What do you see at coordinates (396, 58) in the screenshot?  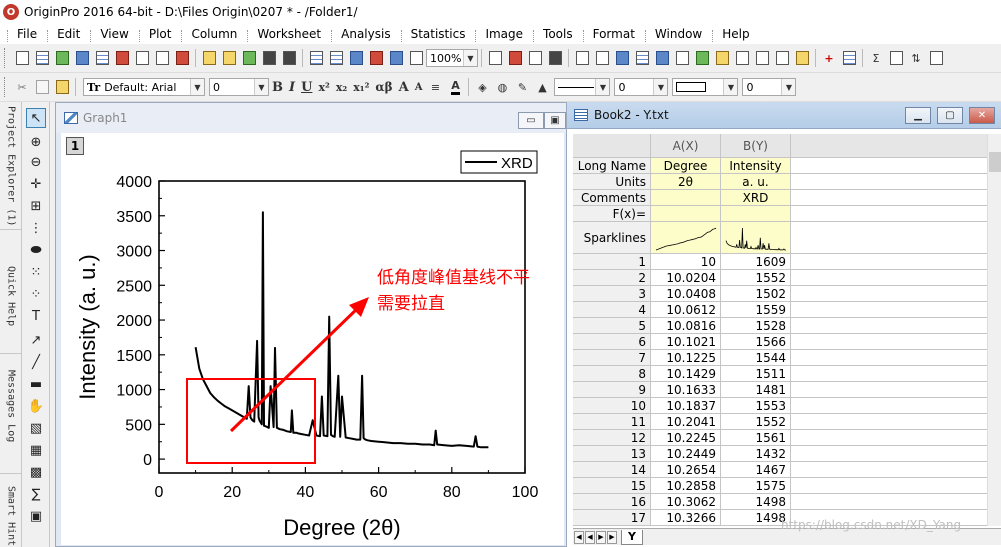 I see `batch-plot-icon` at bounding box center [396, 58].